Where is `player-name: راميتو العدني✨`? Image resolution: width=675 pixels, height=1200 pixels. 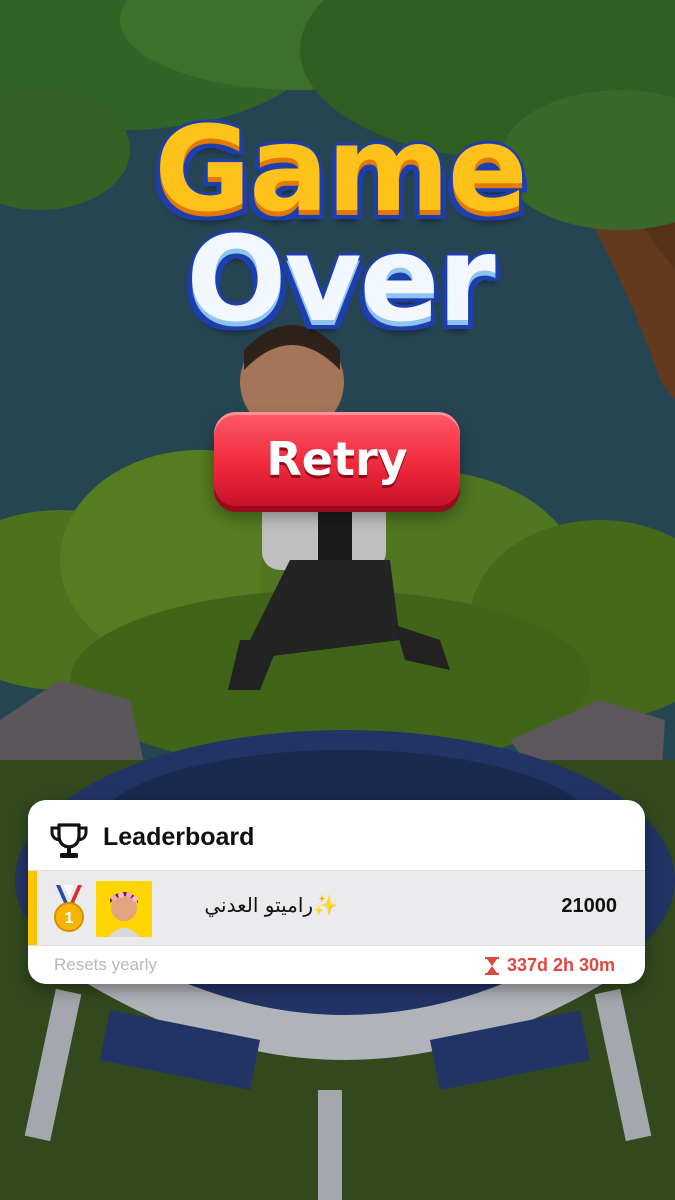
player-name: راميتو العدني✨ is located at coordinates (271, 905).